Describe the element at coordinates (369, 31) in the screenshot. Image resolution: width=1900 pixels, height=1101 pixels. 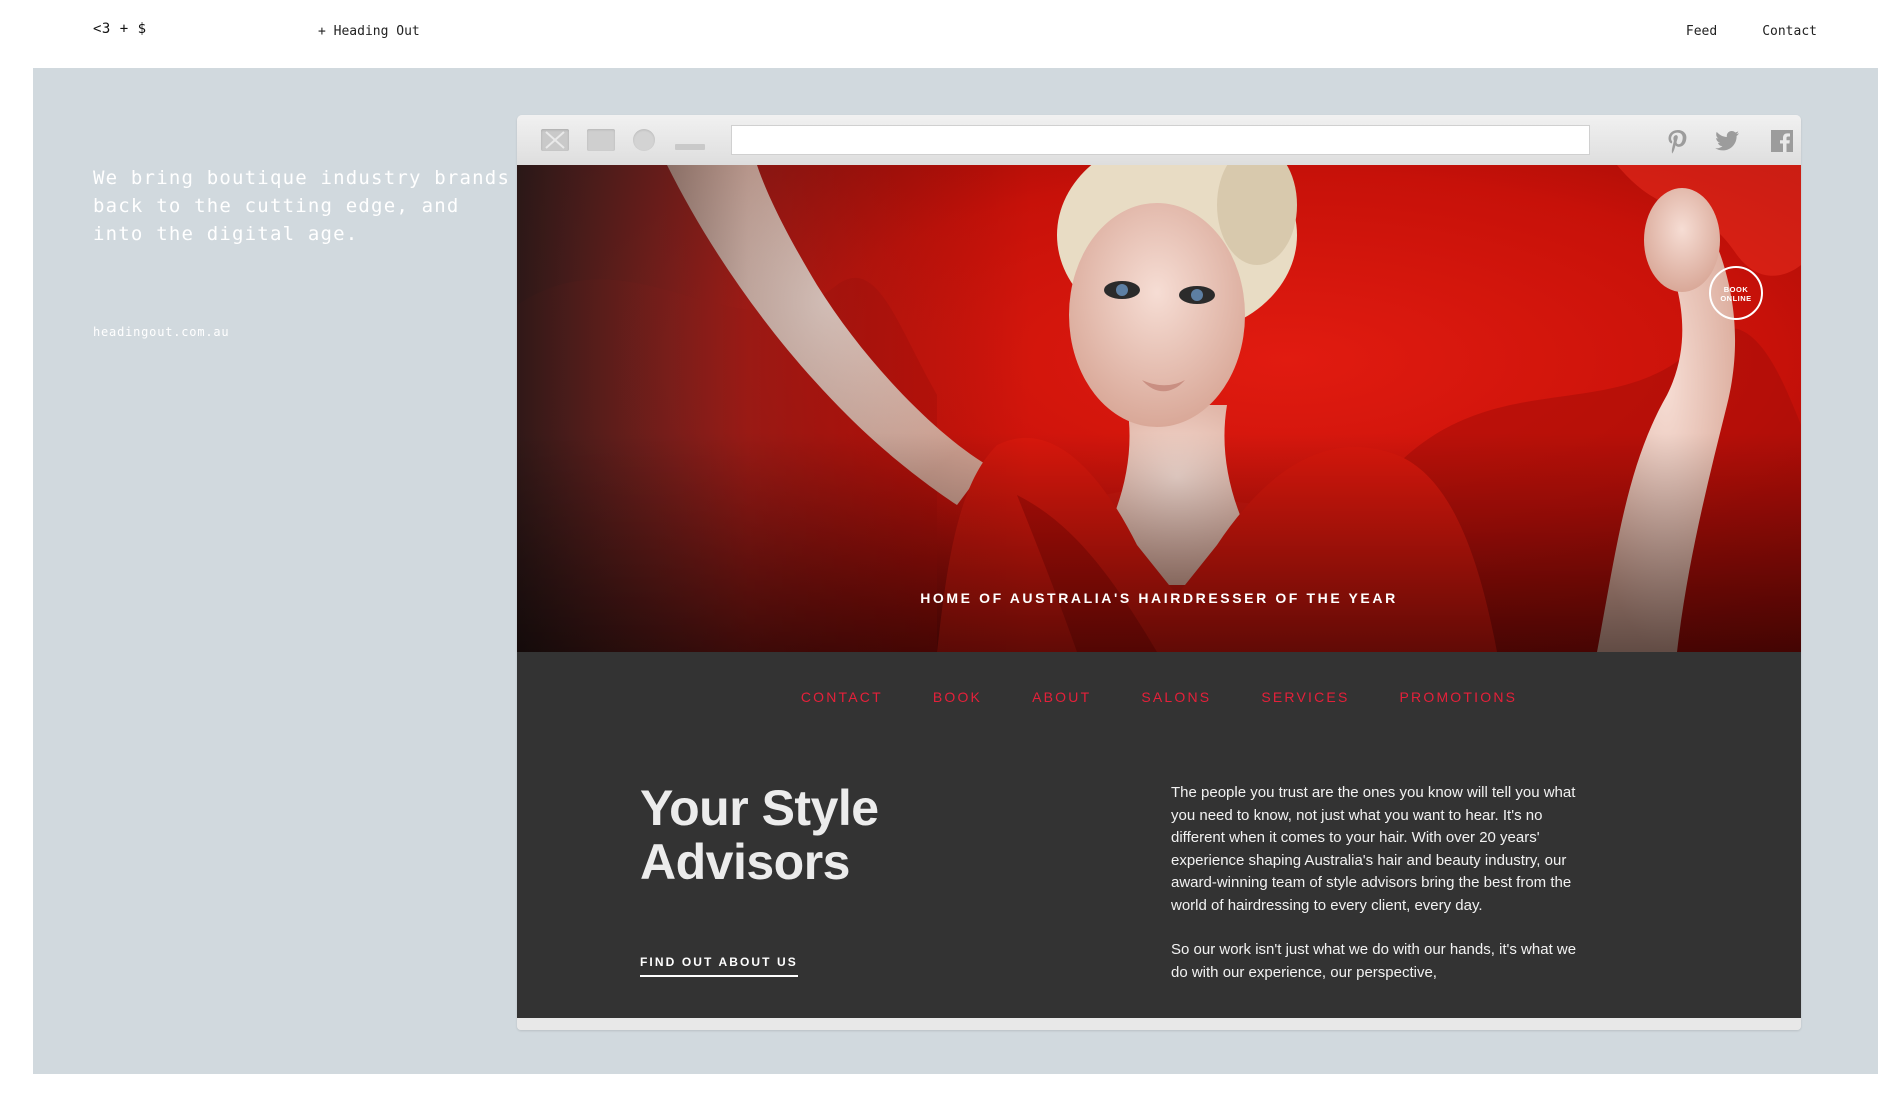
I see `breadcrumb-heading-out: + Heading Out` at that location.